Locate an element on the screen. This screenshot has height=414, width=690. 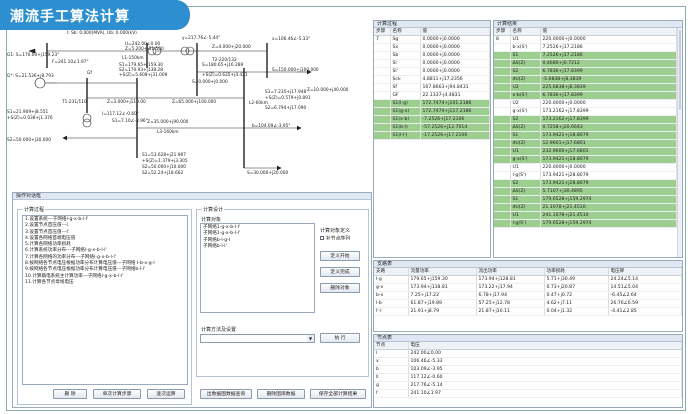
page-title: 潮流手工算法计算 is located at coordinates (70, 17).